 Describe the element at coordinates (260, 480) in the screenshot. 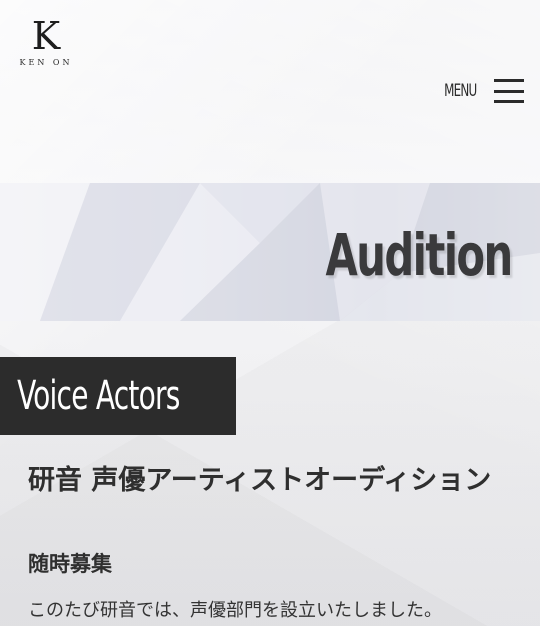

I see `article-title: 研音 声優アーティストオーディション` at that location.